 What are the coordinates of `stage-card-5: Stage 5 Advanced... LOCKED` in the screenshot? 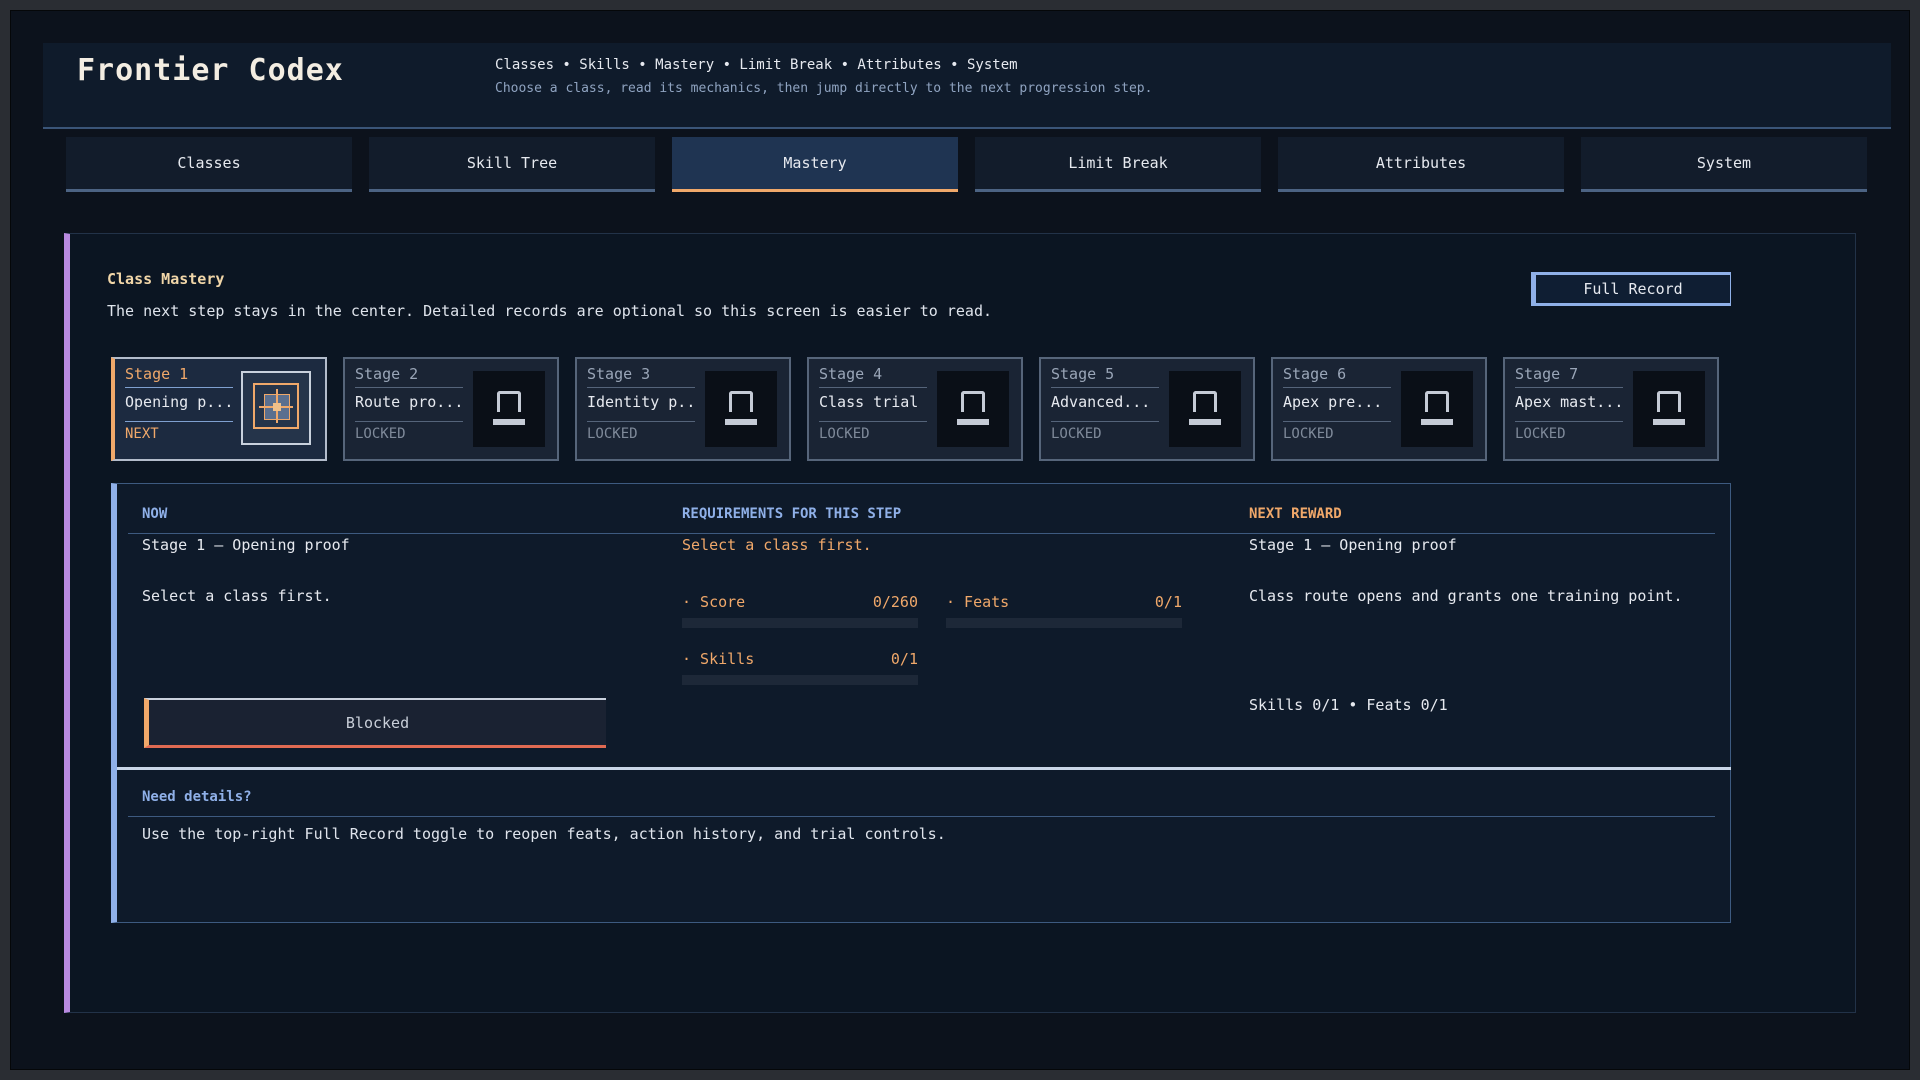 It's located at (1147, 409).